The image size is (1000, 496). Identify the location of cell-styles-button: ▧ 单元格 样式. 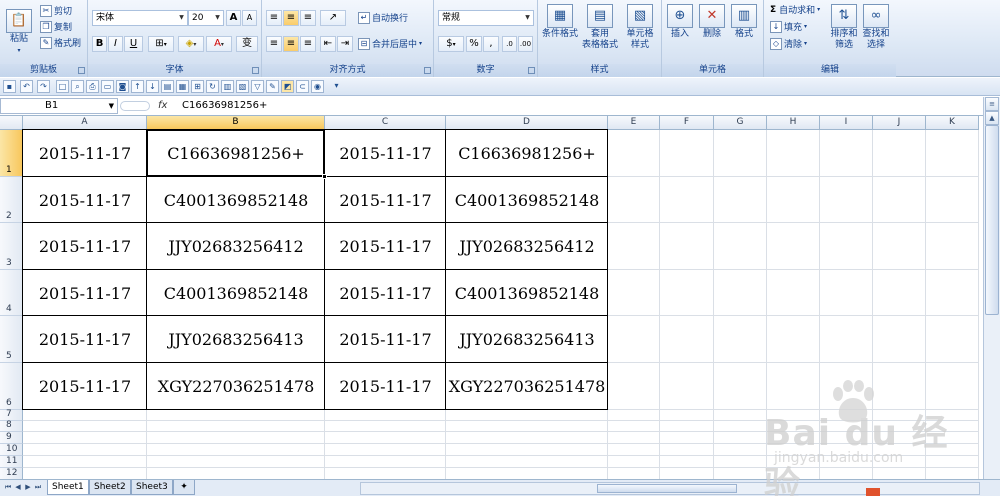
(640, 31).